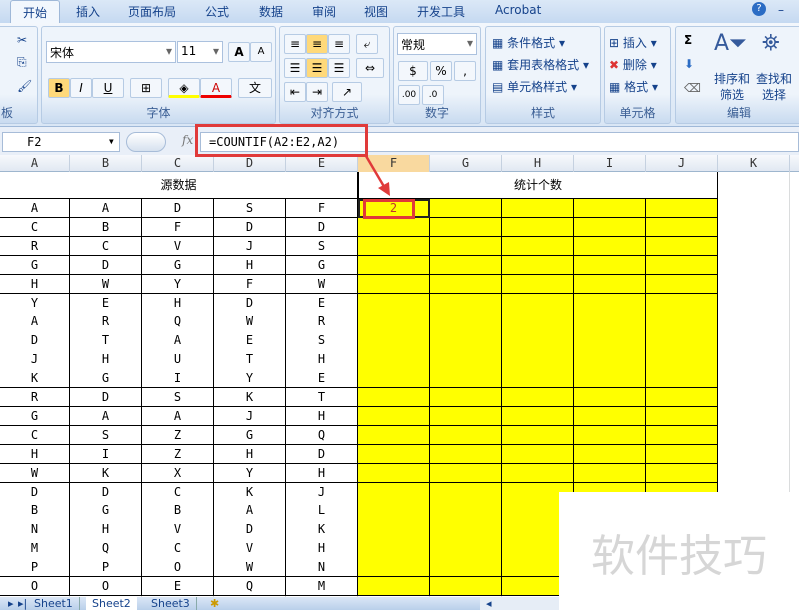 The height and width of the screenshot is (610, 799). Describe the element at coordinates (538, 185) in the screenshot. I see `merged-header-count: 统计个数` at that location.